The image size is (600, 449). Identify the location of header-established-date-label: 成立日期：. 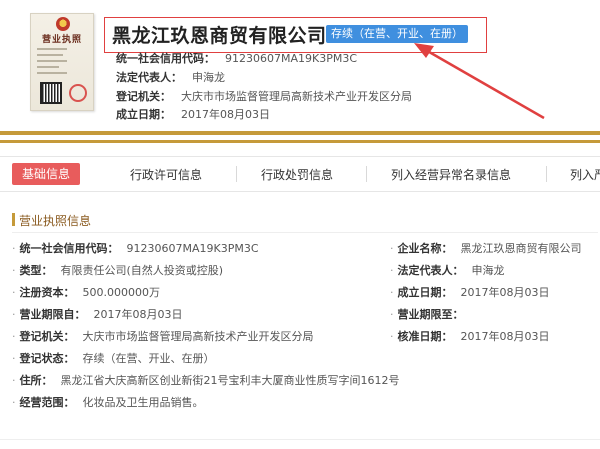
(143, 114).